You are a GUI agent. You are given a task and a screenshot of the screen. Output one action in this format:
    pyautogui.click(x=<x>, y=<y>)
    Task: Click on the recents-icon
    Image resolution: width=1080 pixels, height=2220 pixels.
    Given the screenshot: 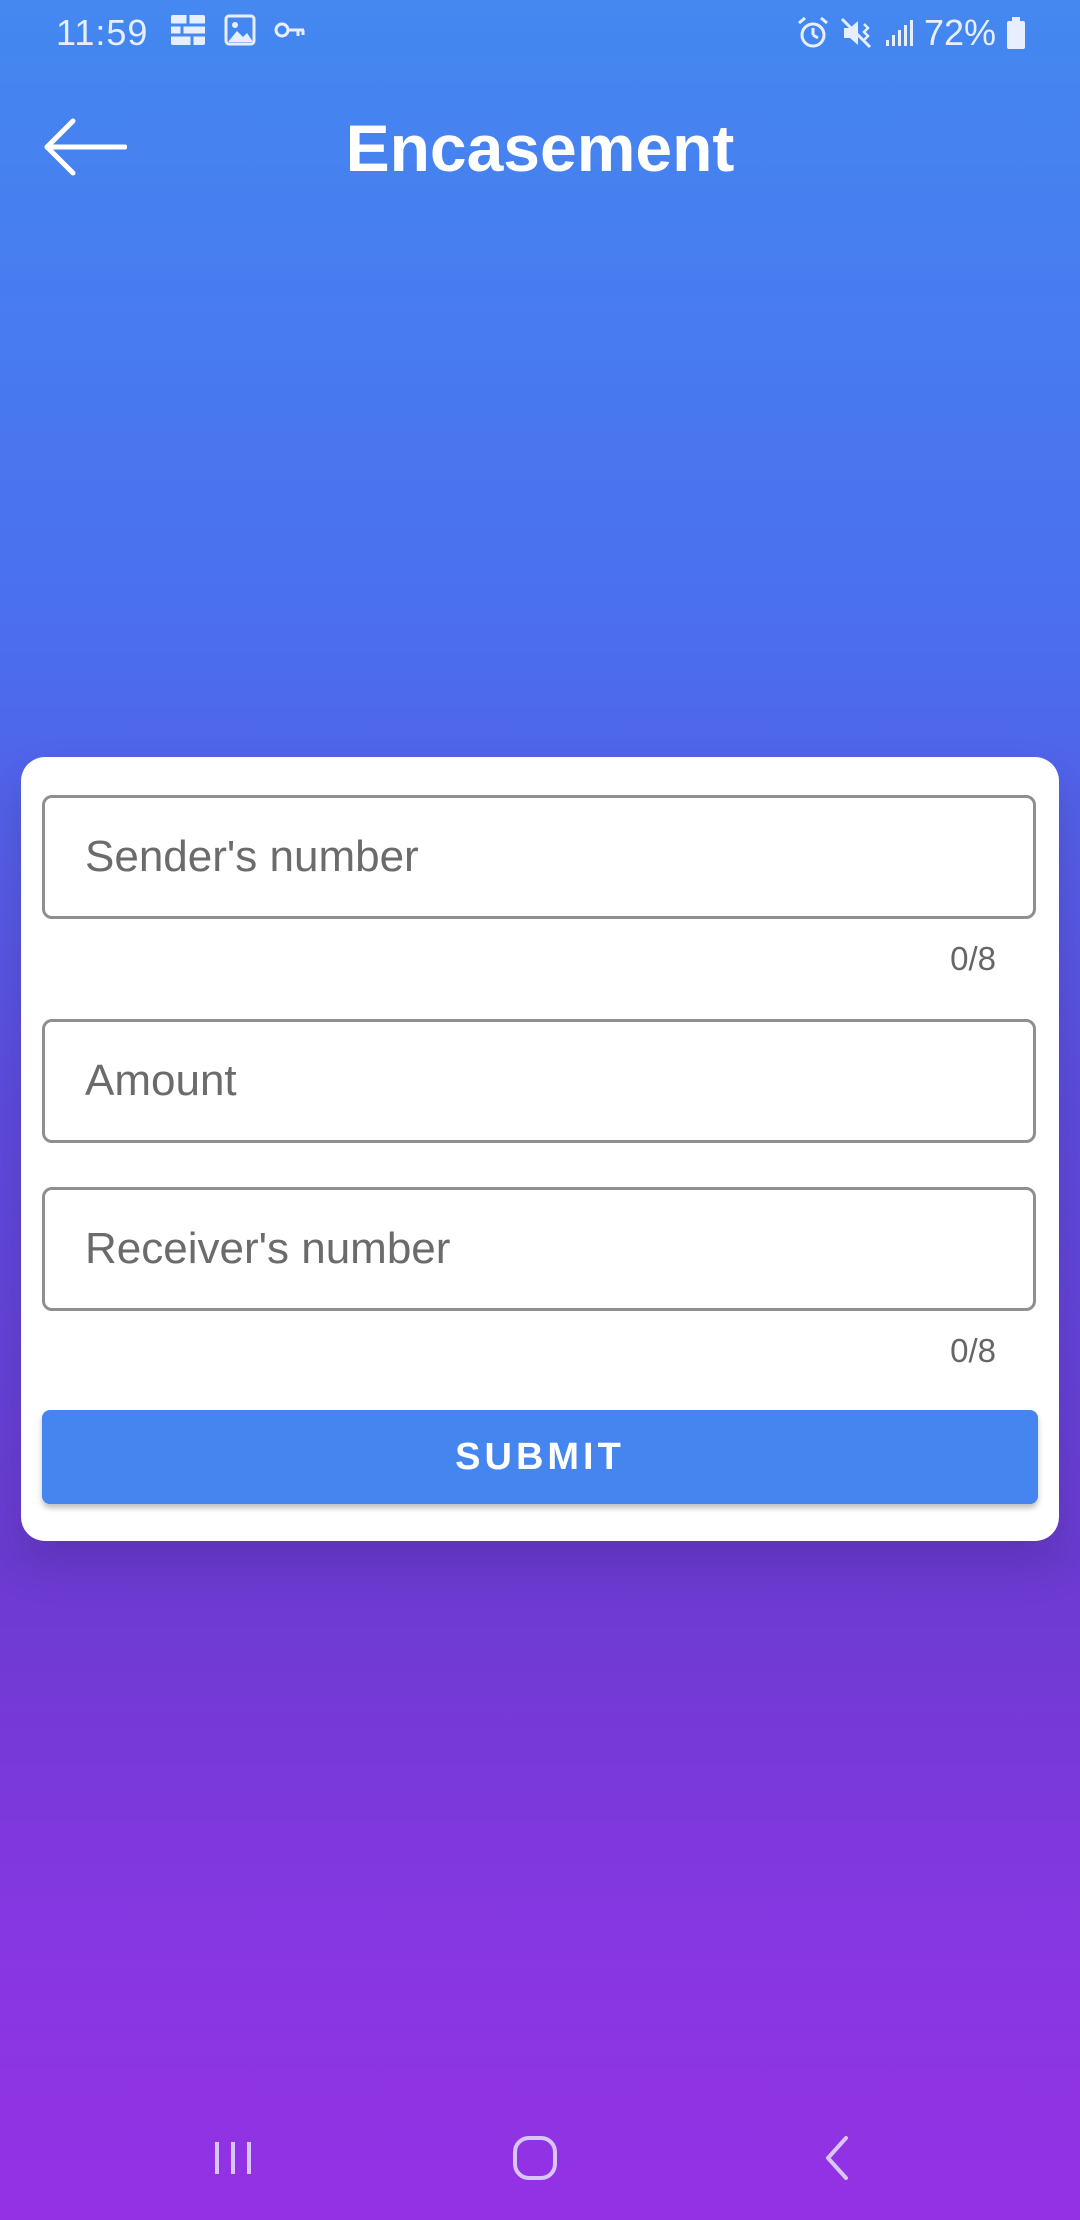 What is the action you would take?
    pyautogui.click(x=233, y=2160)
    